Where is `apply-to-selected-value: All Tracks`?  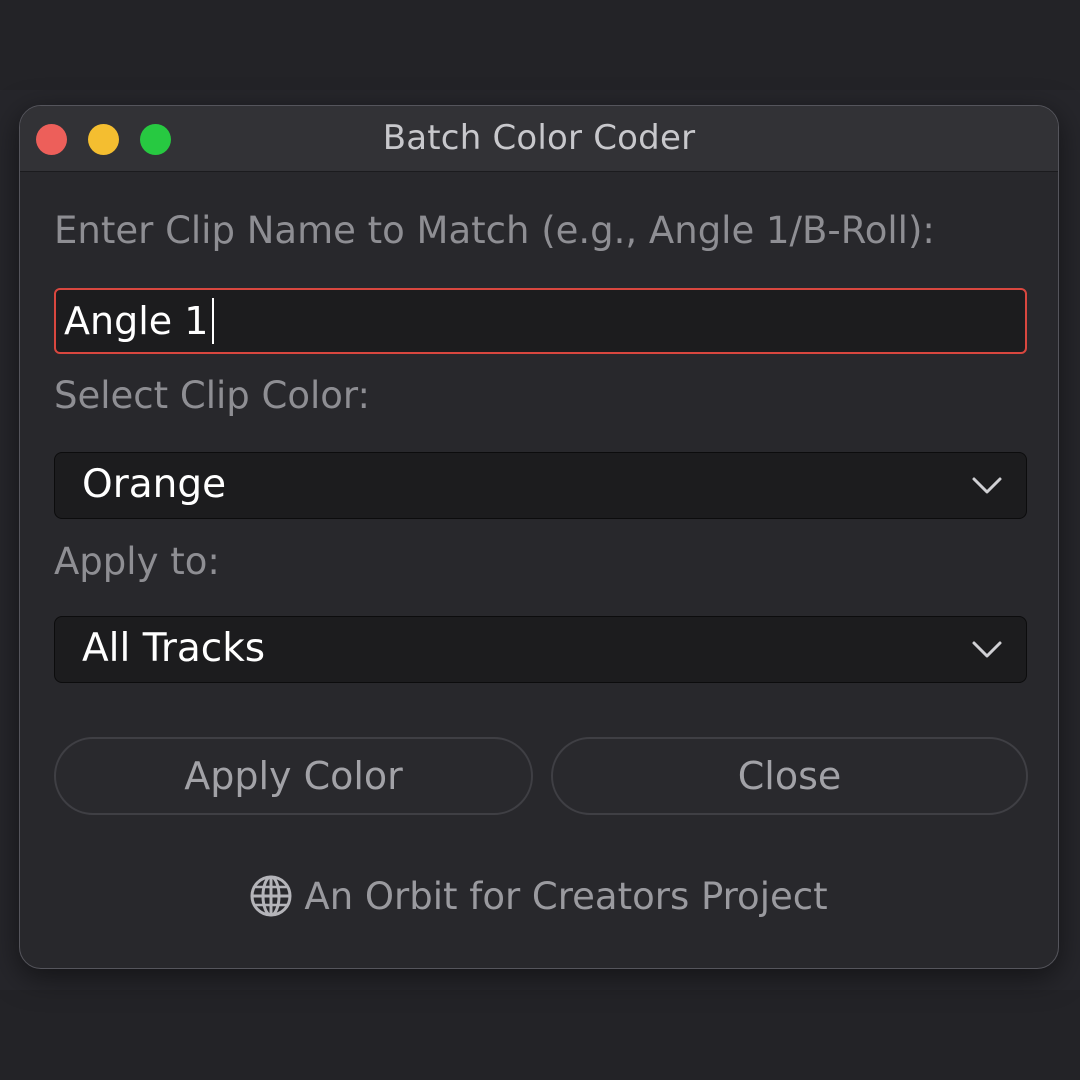 apply-to-selected-value: All Tracks is located at coordinates (174, 648).